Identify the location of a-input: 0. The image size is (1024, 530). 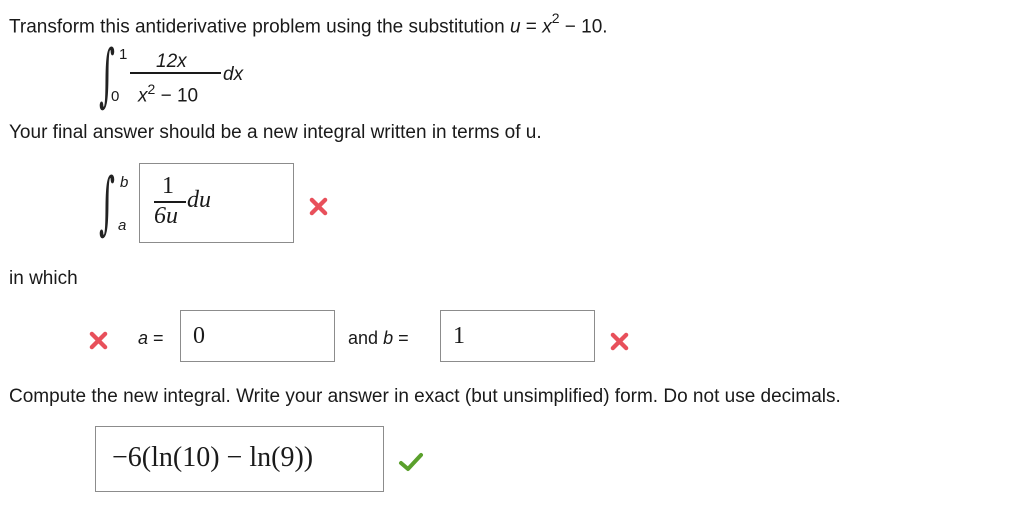
(257, 336).